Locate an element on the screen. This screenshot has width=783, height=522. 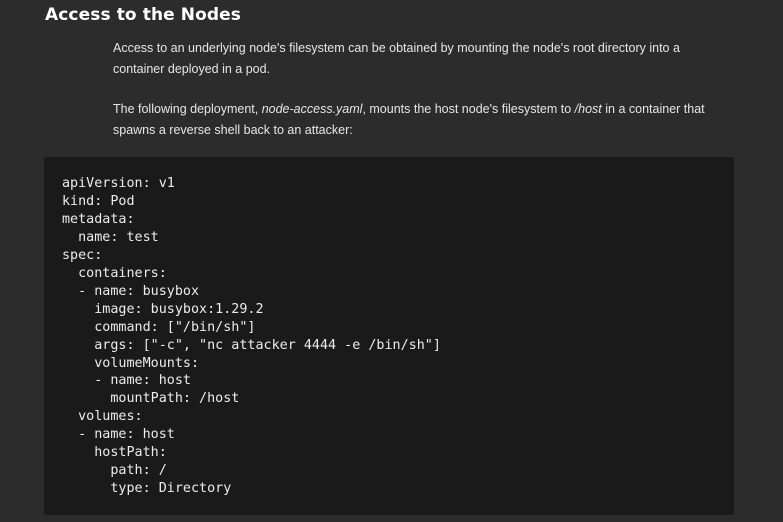
code-line: command: ["/bin/sh"] is located at coordinates (159, 327).